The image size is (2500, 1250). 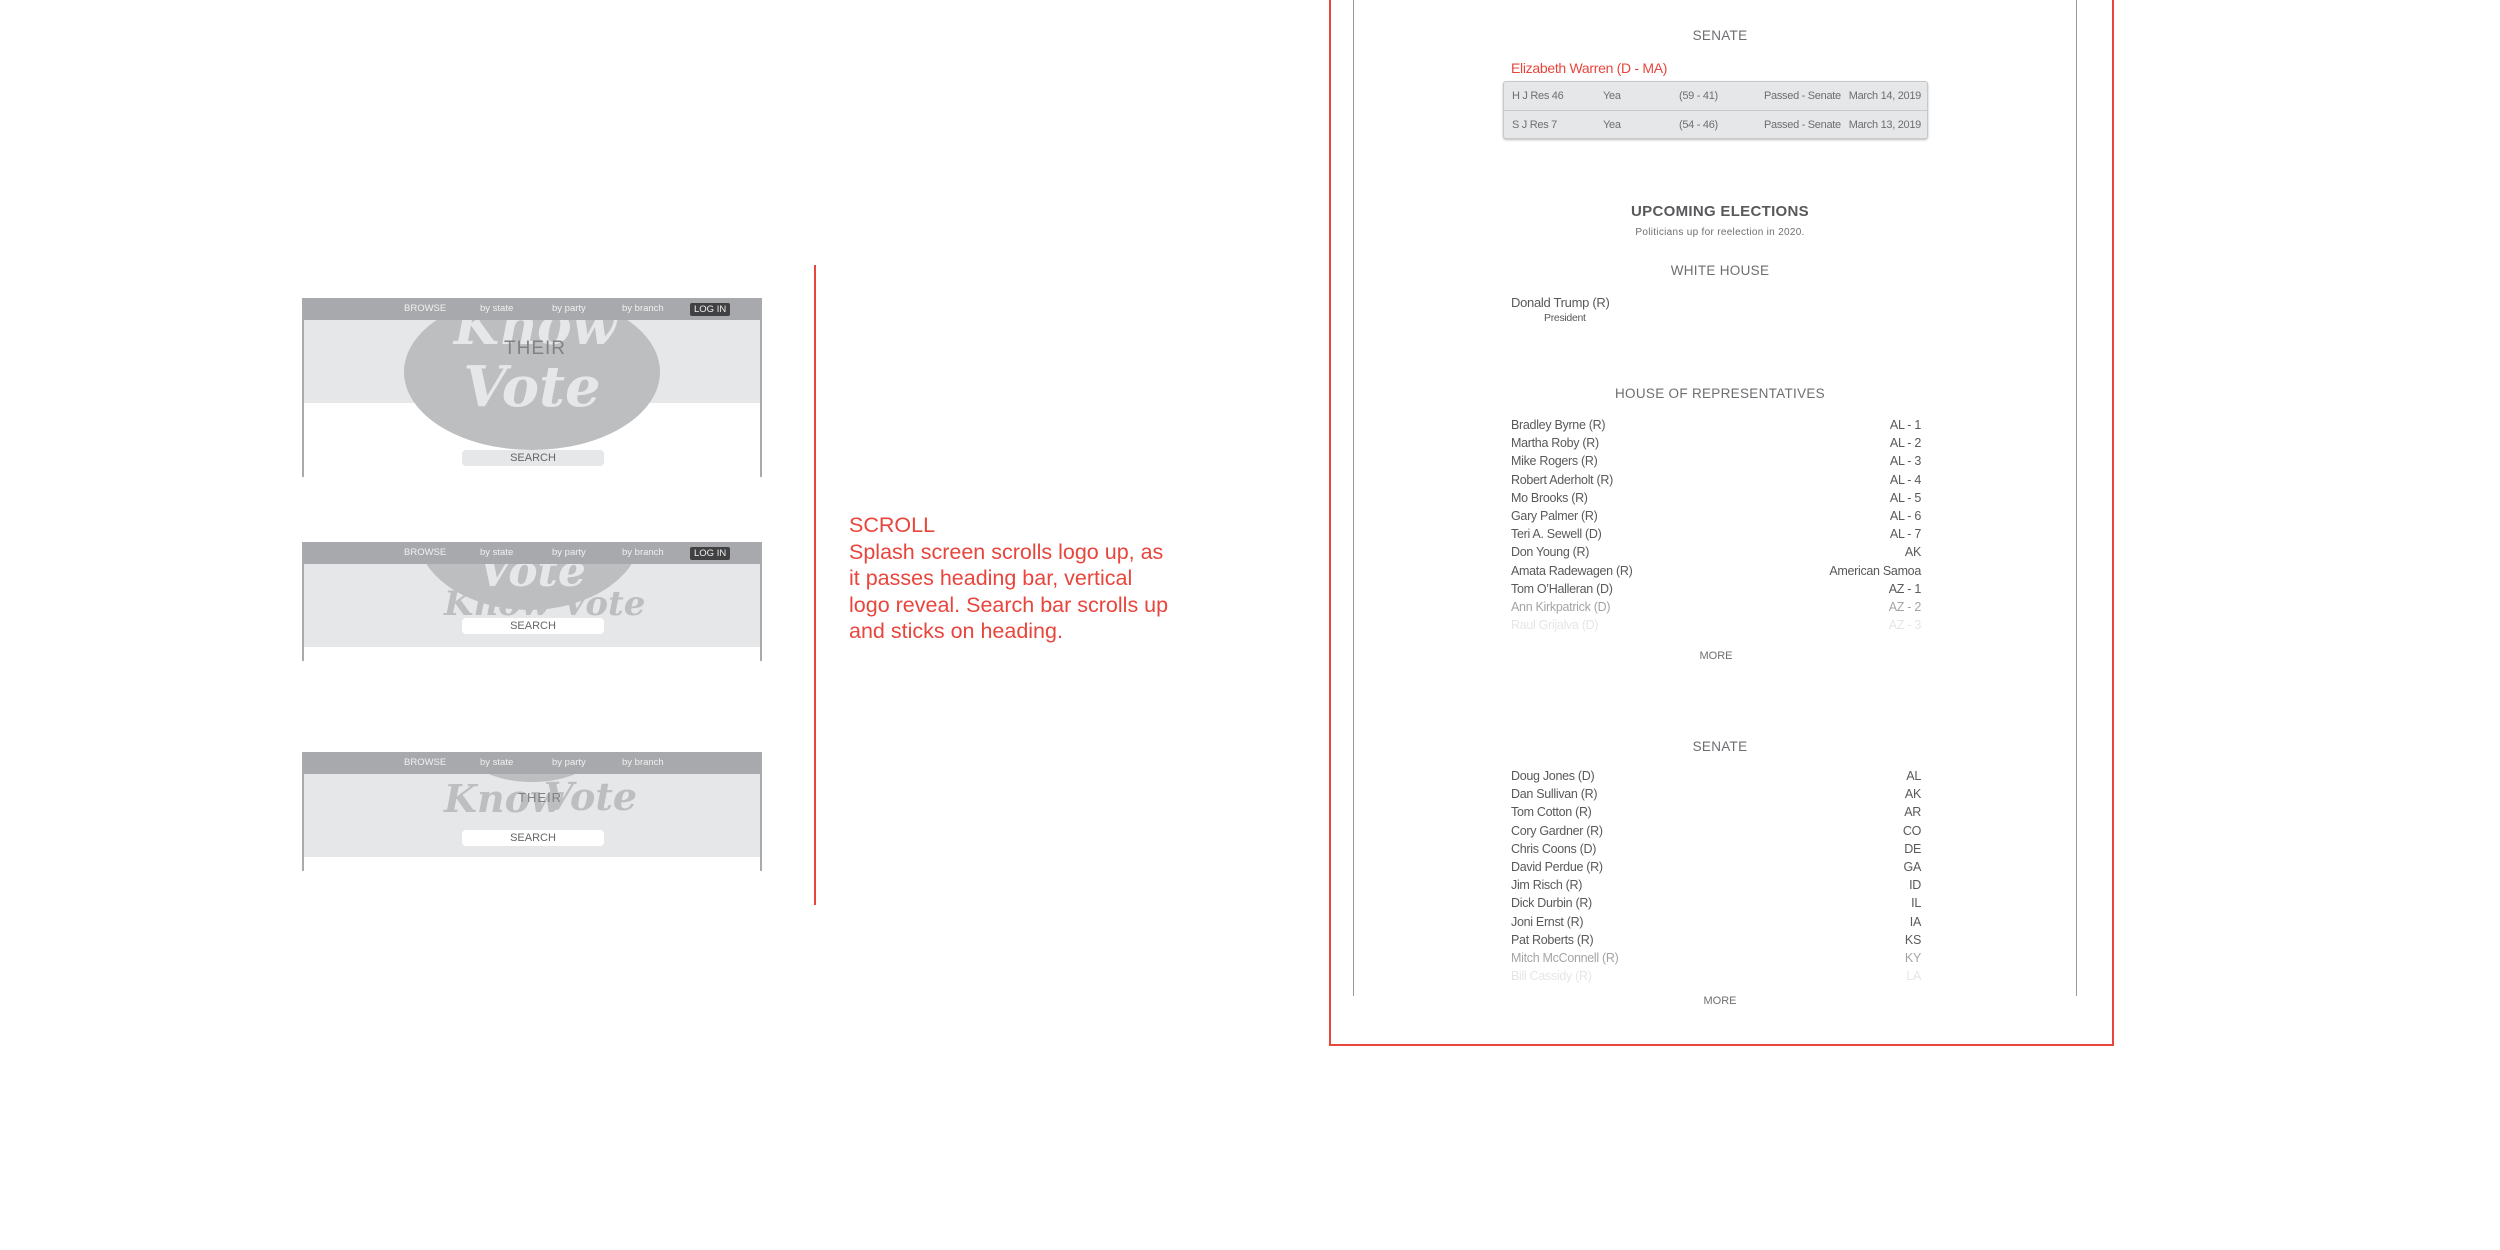 I want to click on house-list-item: Tom O’Halleran (D) AZ - 1, so click(x=1716, y=591).